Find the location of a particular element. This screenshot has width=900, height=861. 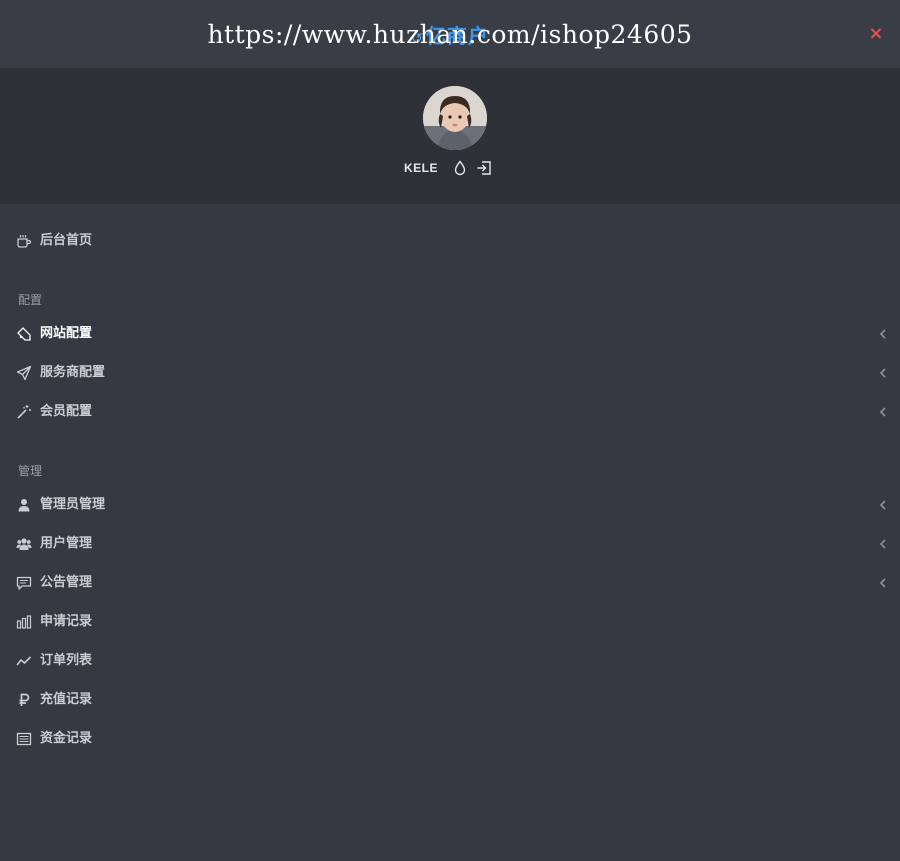

brand-name: 亿商户 is located at coordinates (457, 37).